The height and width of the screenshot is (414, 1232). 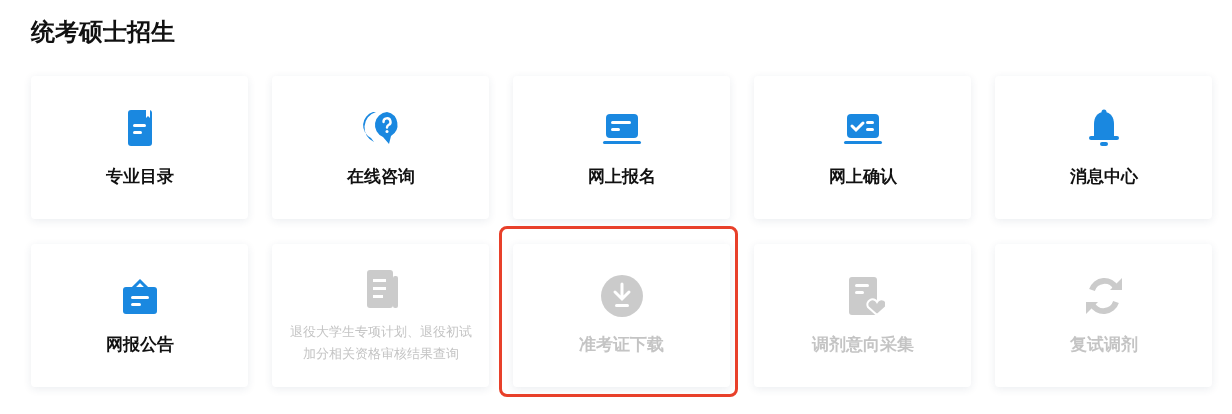 What do you see at coordinates (139, 176) in the screenshot?
I see `tile-label: 专业目录` at bounding box center [139, 176].